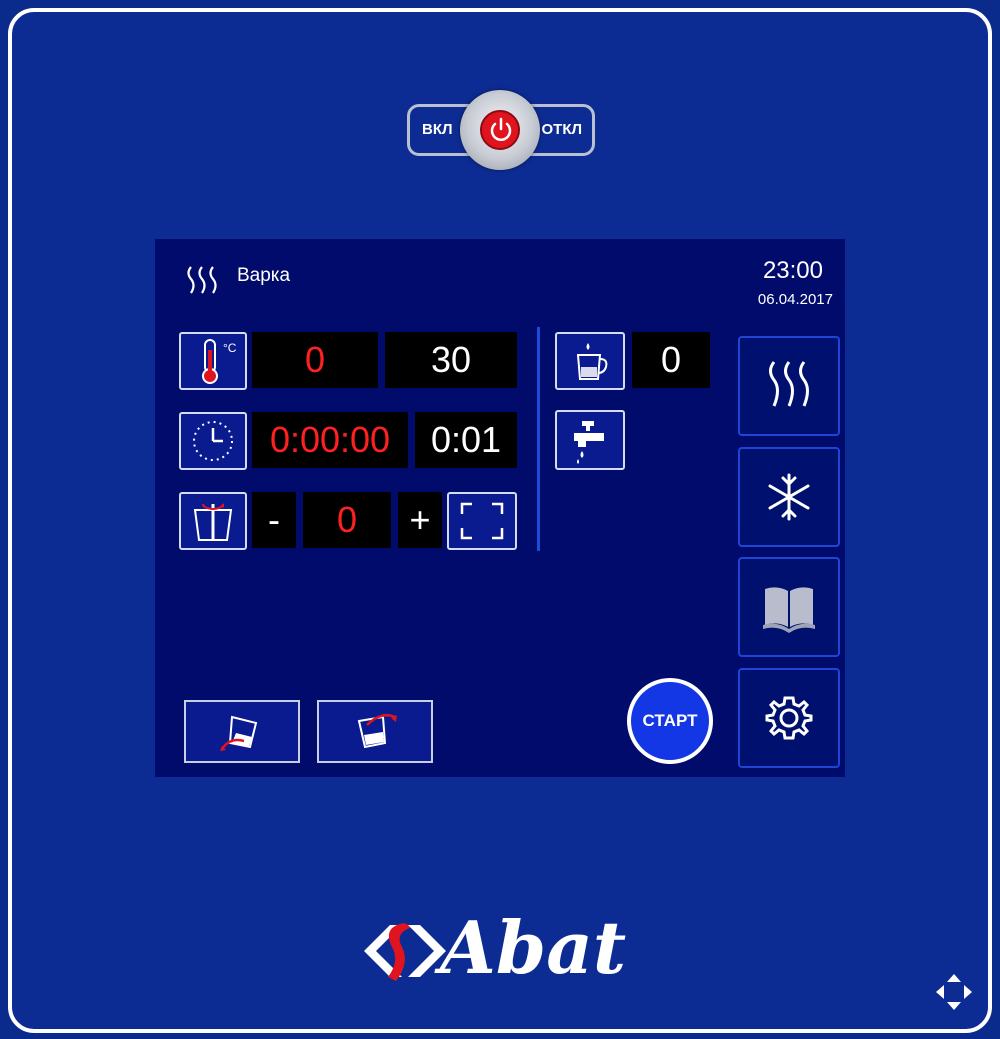  Describe the element at coordinates (315, 360) in the screenshot. I see `temperature-current: 0` at that location.